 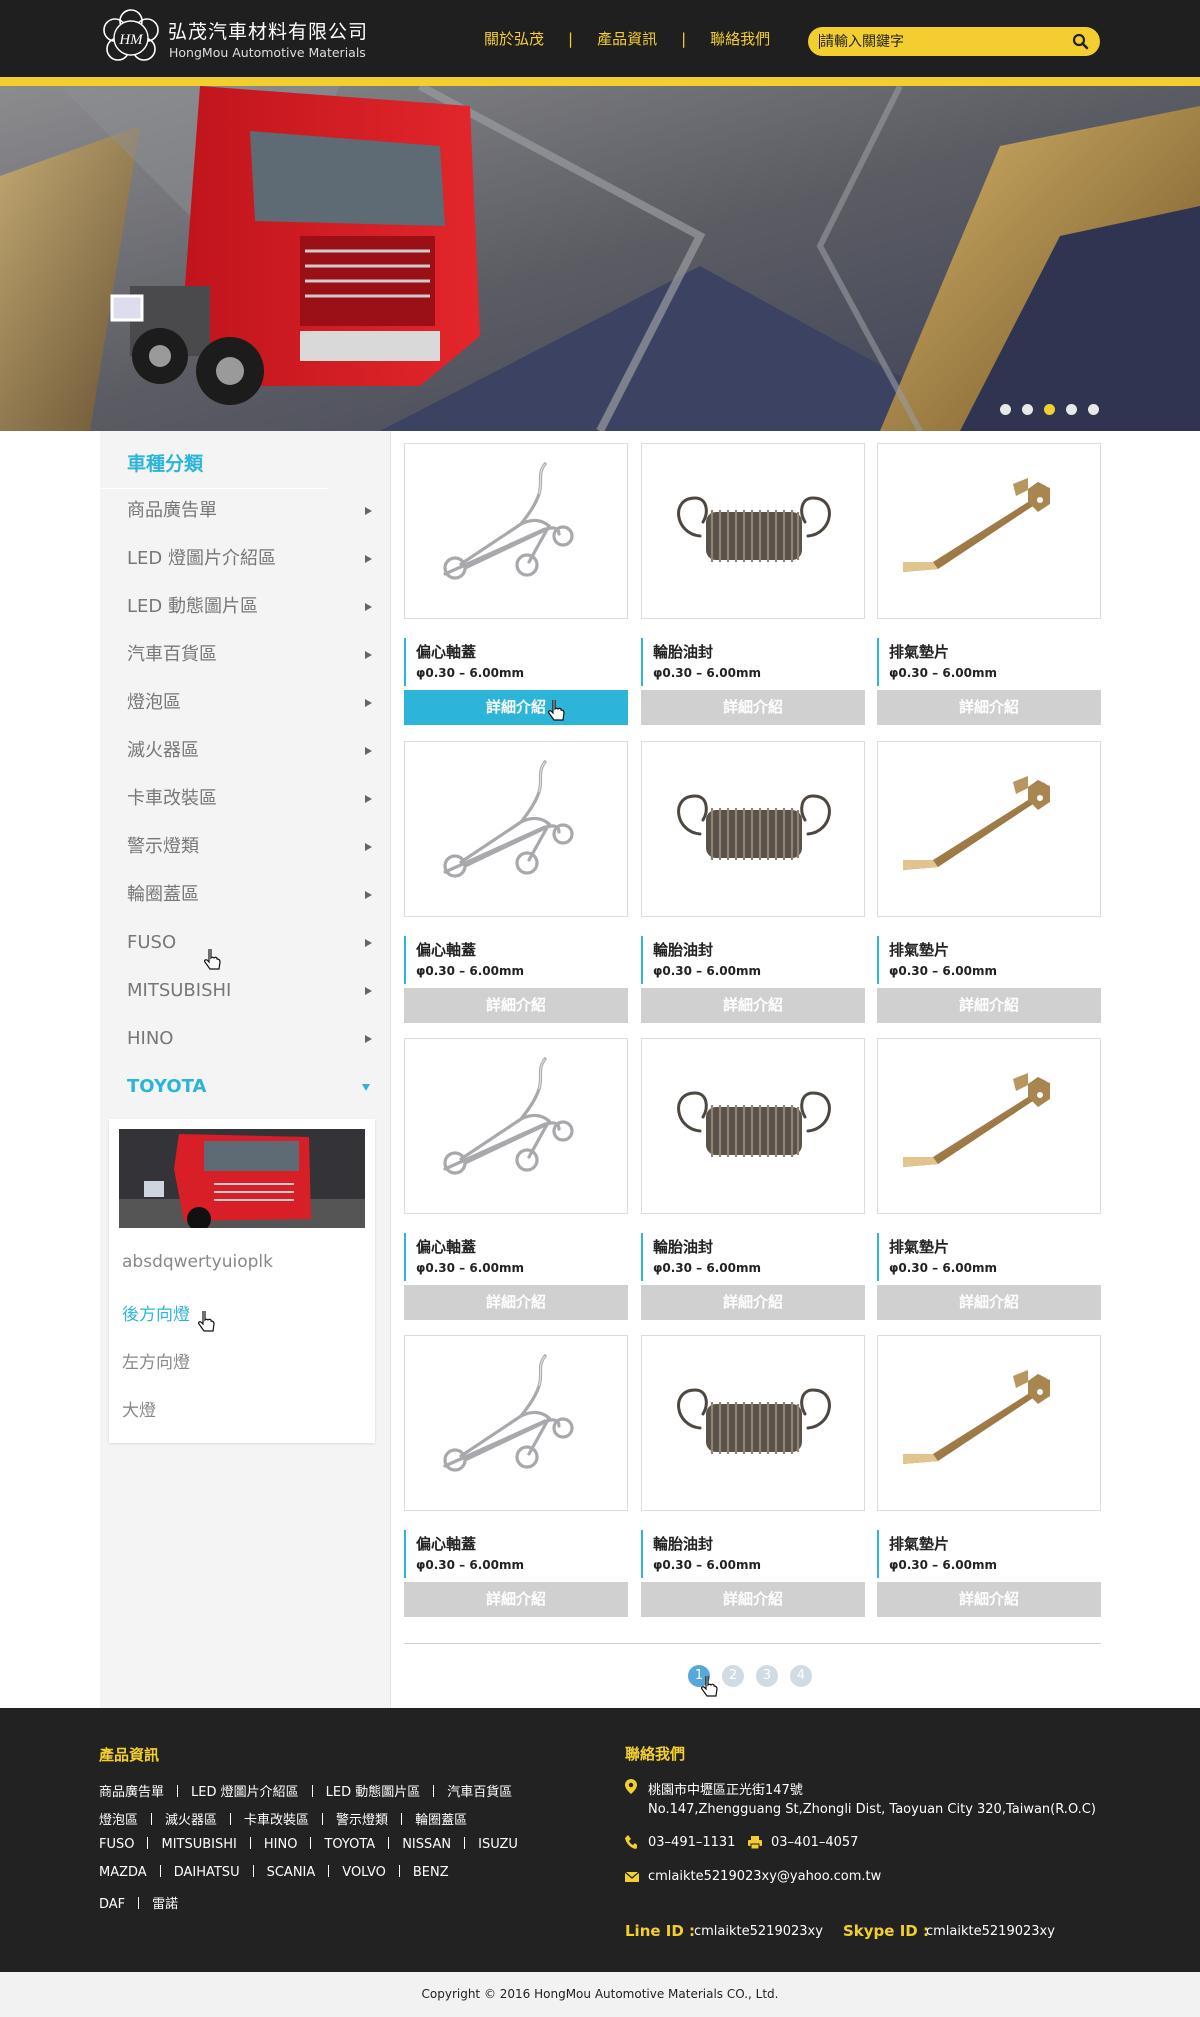 I want to click on page-button: 2, so click(x=733, y=1676).